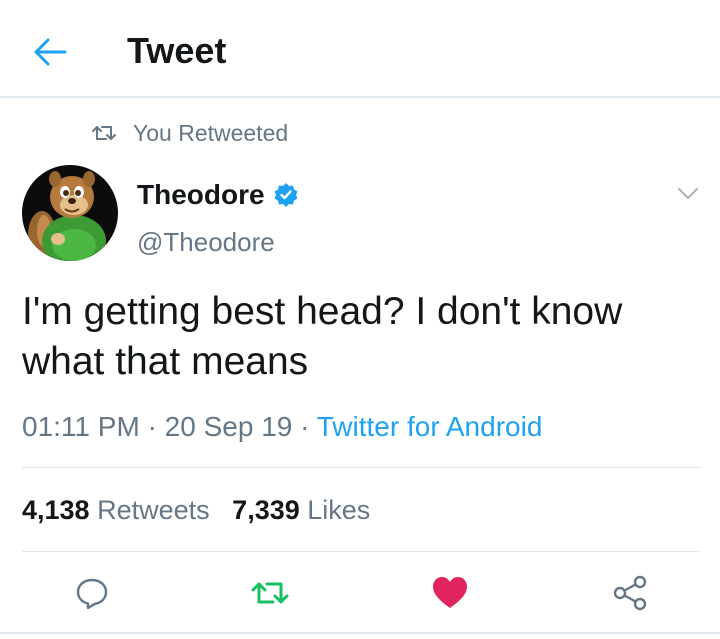  I want to click on retweet-context-label: You Retweeted, so click(211, 132).